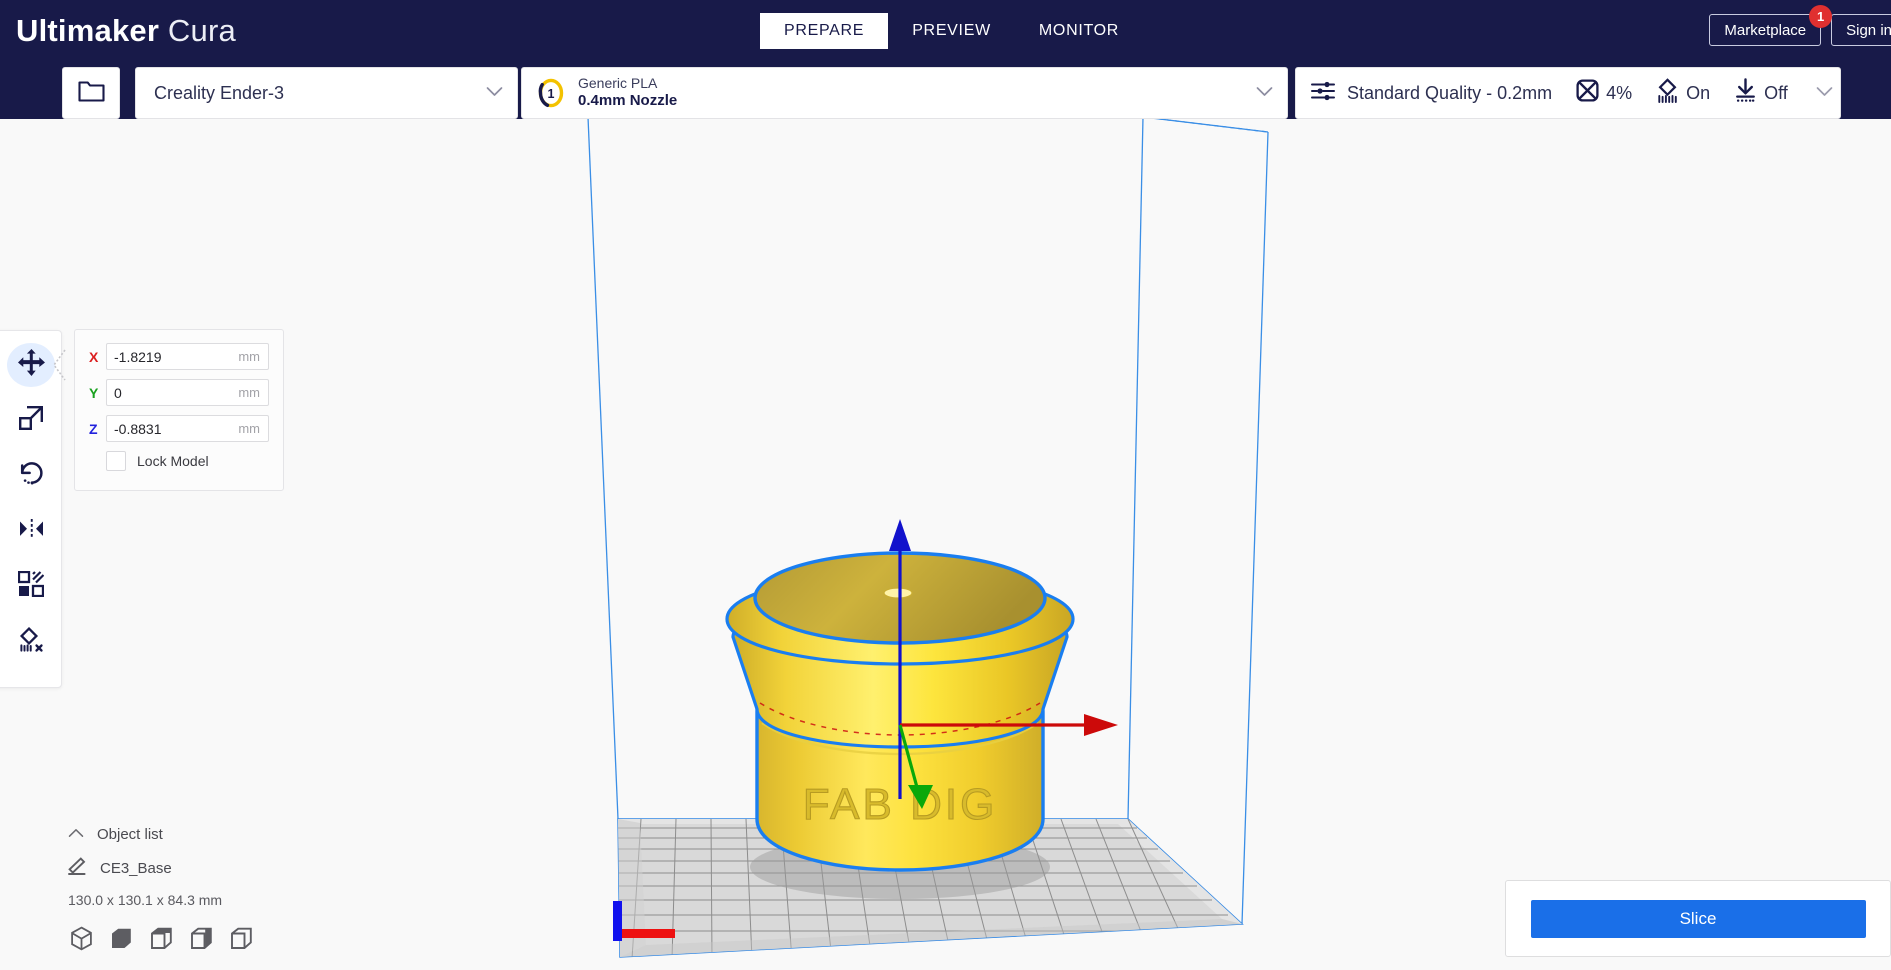 The image size is (1891, 970). What do you see at coordinates (77, 868) in the screenshot?
I see `pencil-icon` at bounding box center [77, 868].